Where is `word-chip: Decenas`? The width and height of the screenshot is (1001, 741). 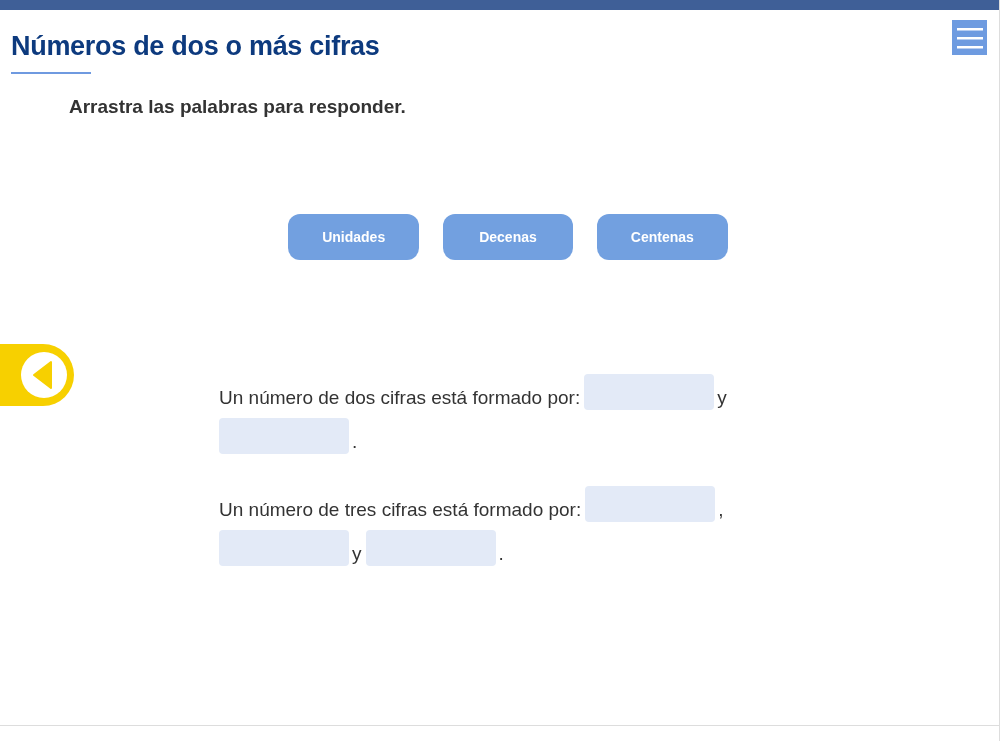 word-chip: Decenas is located at coordinates (508, 237).